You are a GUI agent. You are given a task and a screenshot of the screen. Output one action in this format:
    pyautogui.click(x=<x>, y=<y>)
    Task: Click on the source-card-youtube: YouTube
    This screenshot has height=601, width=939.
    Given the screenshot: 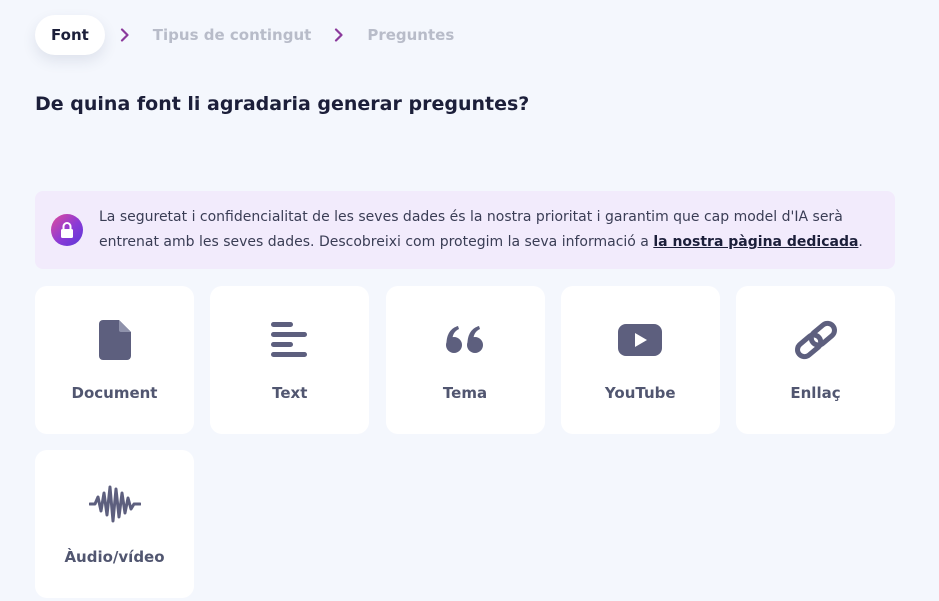 What is the action you would take?
    pyautogui.click(x=640, y=360)
    